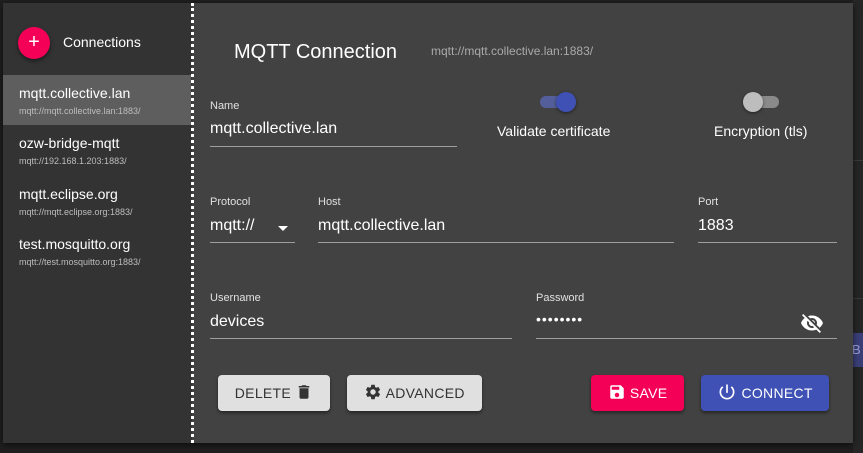 This screenshot has height=453, width=863. I want to click on delete-button-label: DELETE, so click(263, 393).